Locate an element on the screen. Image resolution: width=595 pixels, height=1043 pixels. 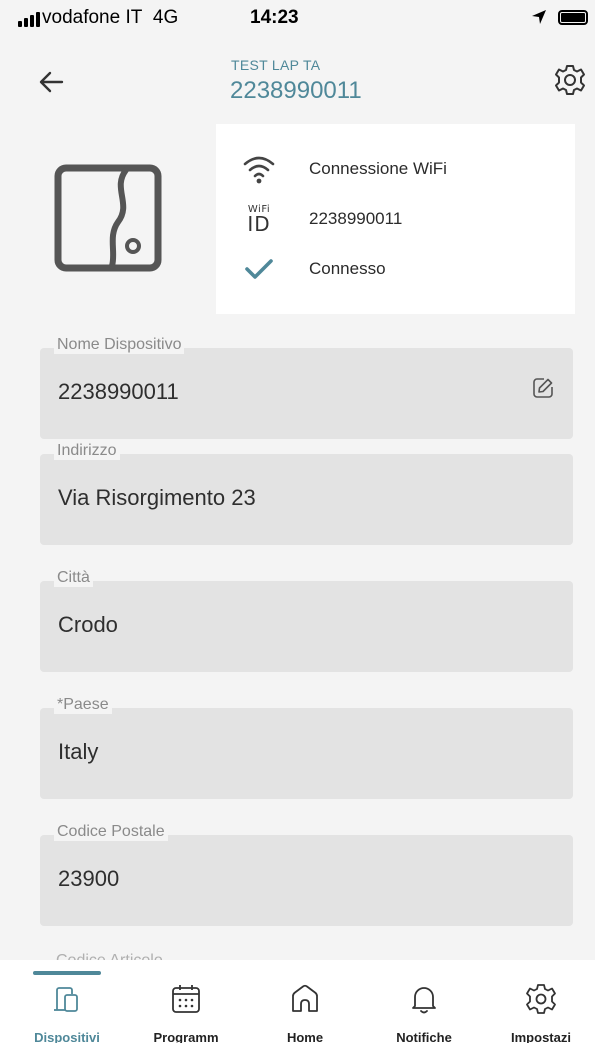
tab-programmi: Programm is located at coordinates (186, 1011).